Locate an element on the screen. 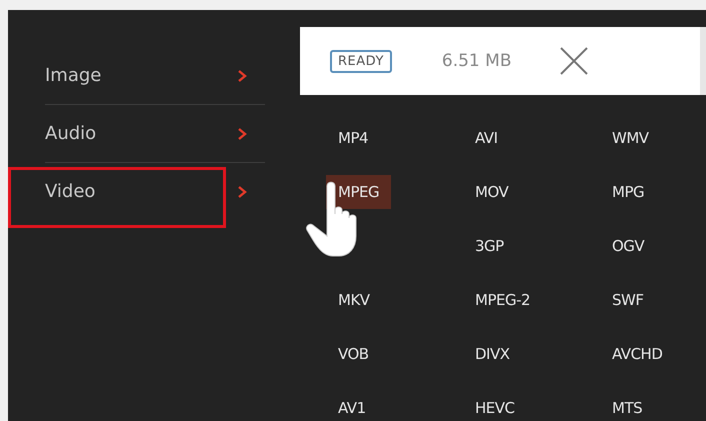 This screenshot has width=706, height=421. close-button is located at coordinates (574, 61).